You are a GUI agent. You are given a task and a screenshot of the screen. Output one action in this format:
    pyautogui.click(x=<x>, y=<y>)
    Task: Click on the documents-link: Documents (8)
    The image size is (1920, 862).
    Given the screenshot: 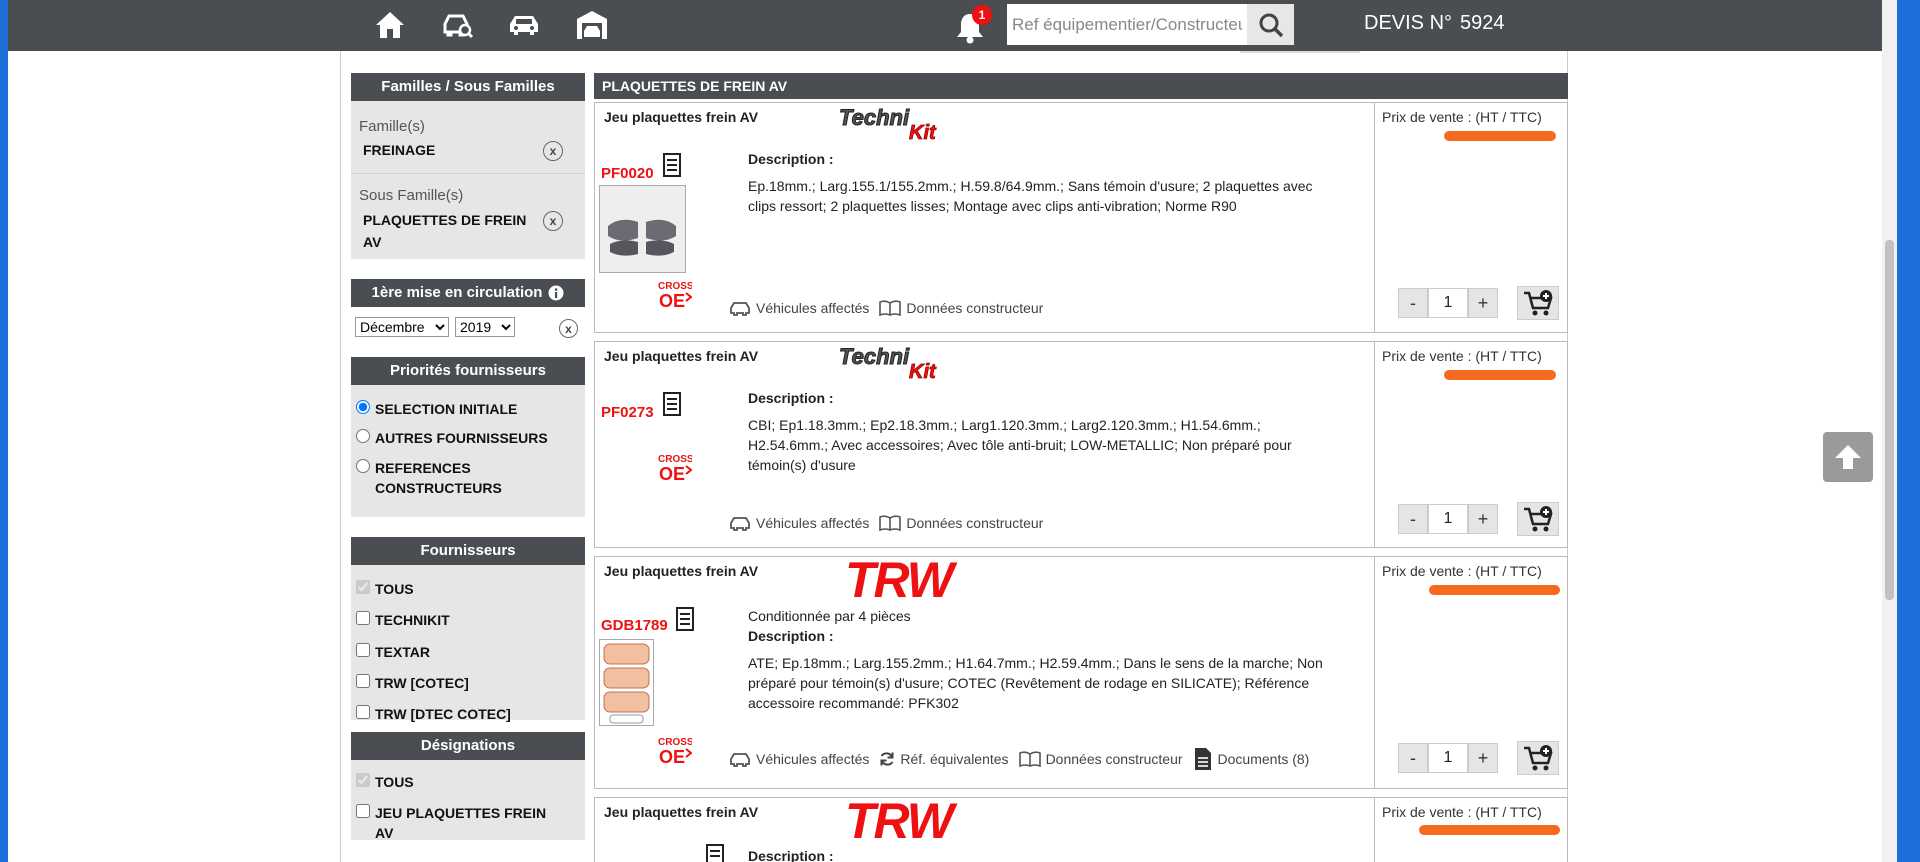 What is the action you would take?
    pyautogui.click(x=1251, y=759)
    